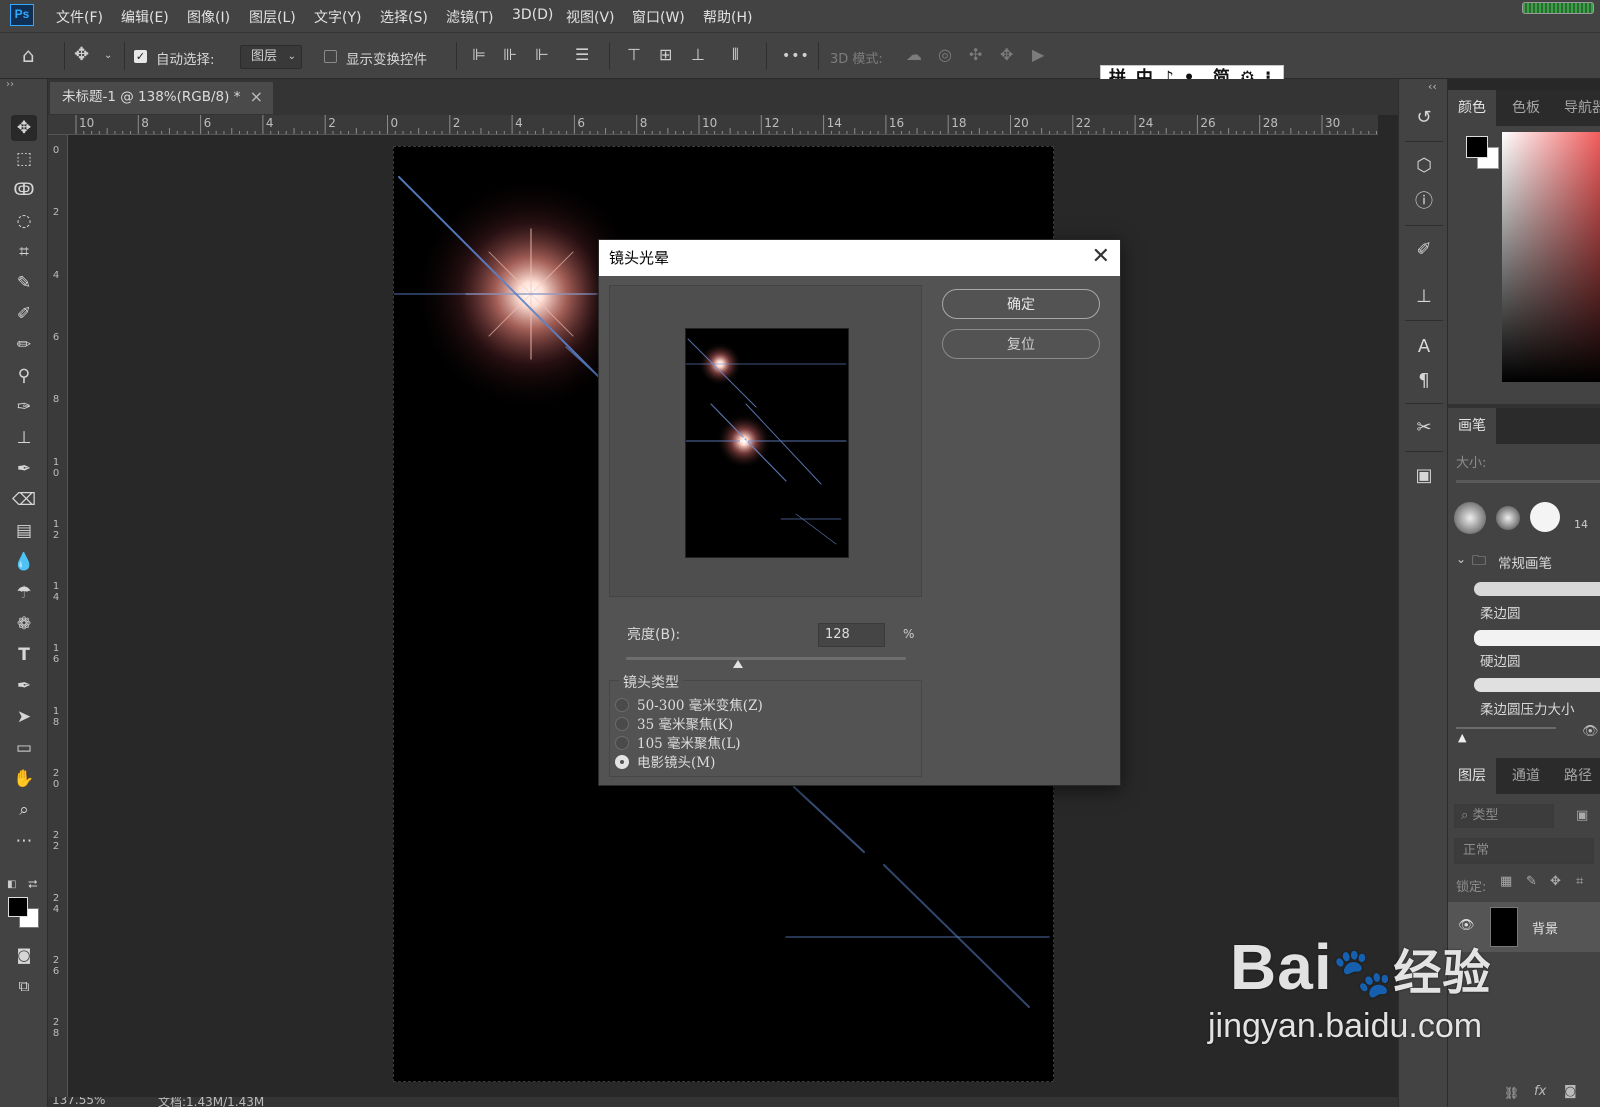  I want to click on fx-icon: fx, so click(1540, 1091).